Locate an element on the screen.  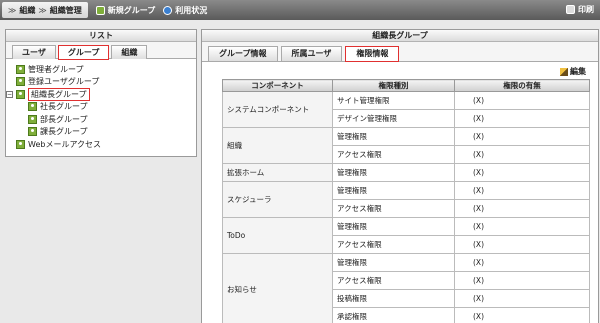
info-icon is located at coordinates (168, 10).